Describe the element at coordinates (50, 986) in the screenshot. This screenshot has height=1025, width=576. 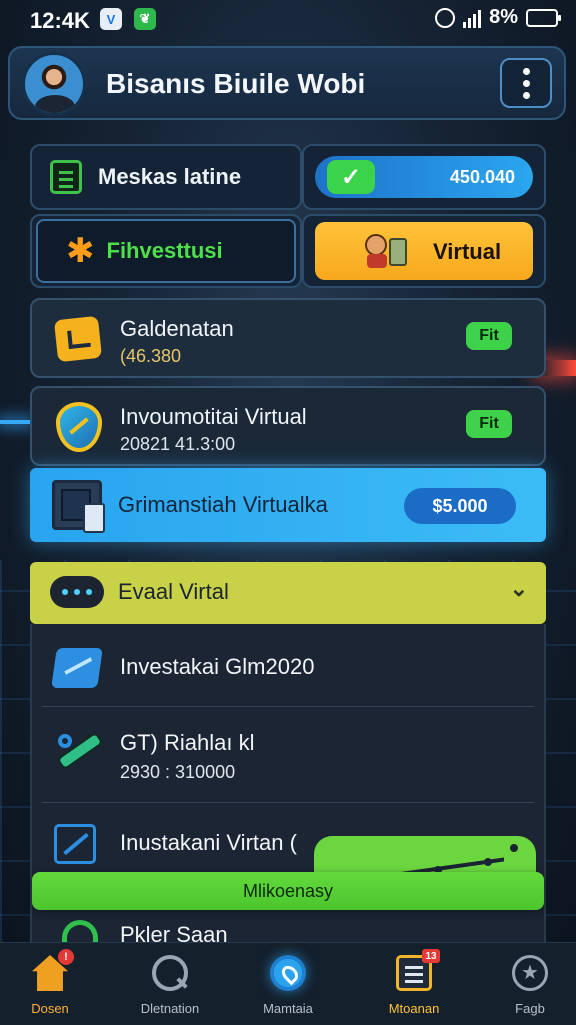
I see `nav-item-home: ! Dosen` at that location.